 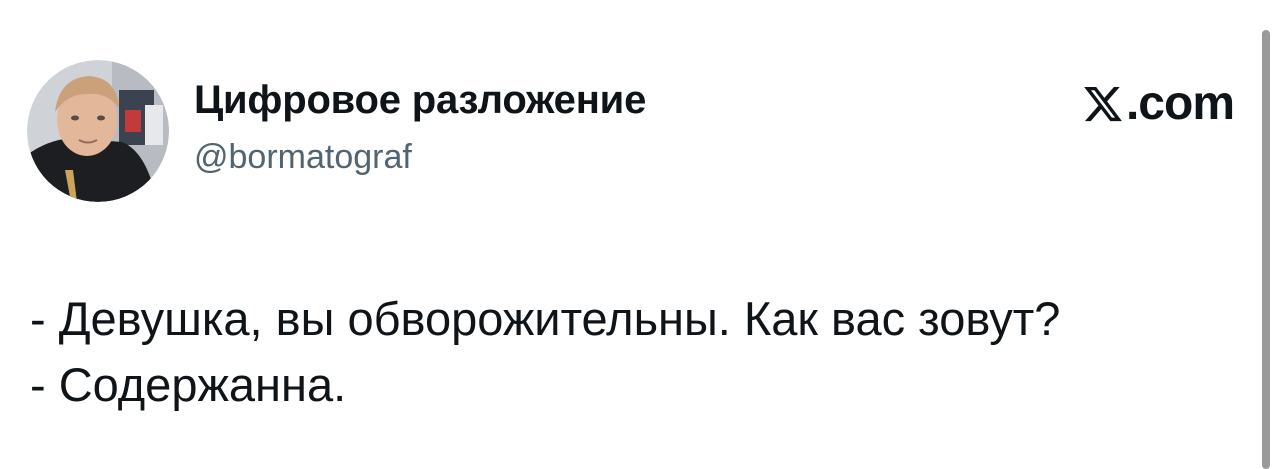 I want to click on x-com-brand: .com, so click(x=1158, y=103).